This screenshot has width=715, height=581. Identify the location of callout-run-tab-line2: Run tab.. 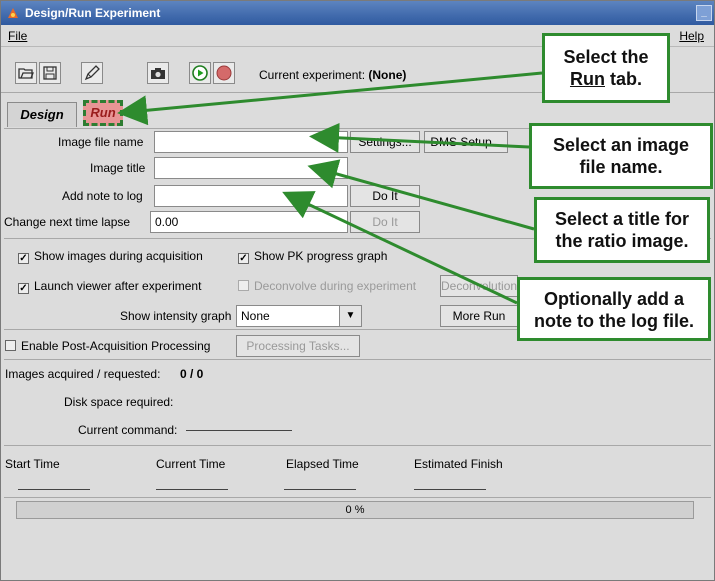
(606, 79).